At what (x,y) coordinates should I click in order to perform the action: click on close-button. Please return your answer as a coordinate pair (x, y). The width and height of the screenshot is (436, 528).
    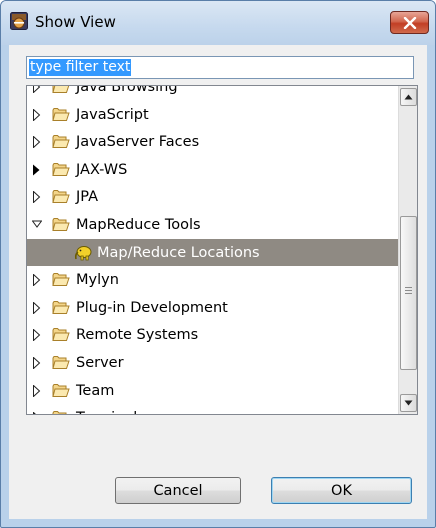
    Looking at the image, I should click on (409, 22).